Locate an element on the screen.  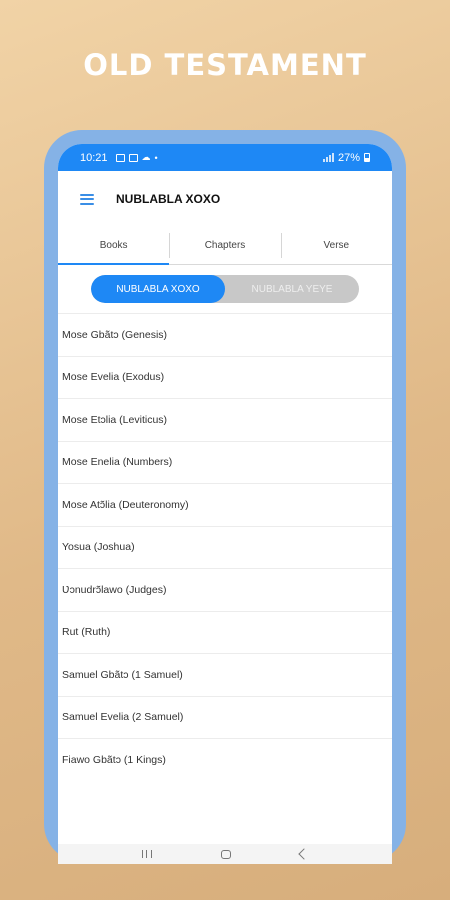
testament-toggle: NUBLABLA XOXO NUBLABLA YEYE is located at coordinates (225, 289).